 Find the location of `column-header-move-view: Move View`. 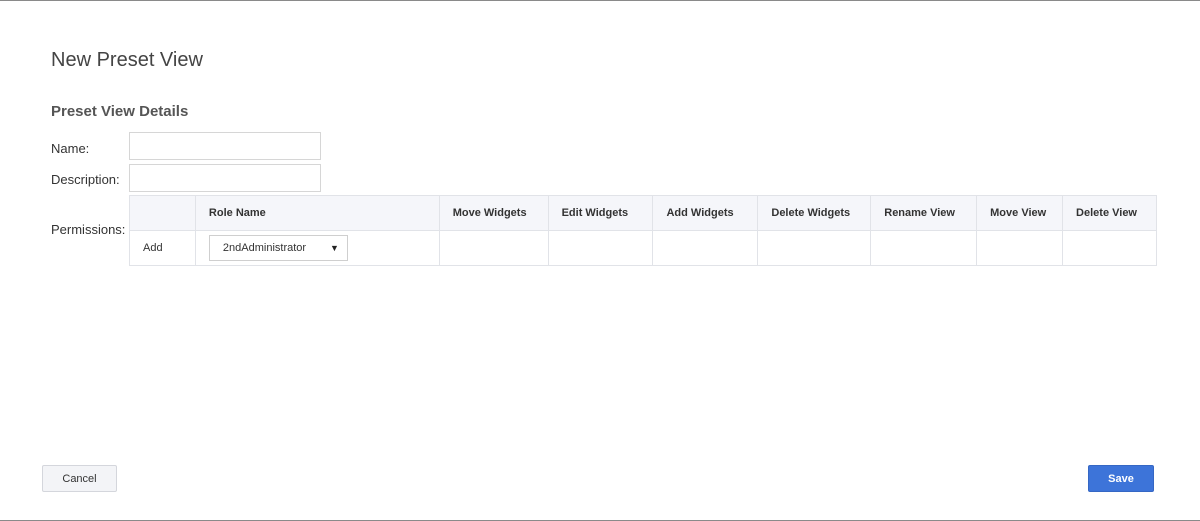

column-header-move-view: Move View is located at coordinates (1020, 213).